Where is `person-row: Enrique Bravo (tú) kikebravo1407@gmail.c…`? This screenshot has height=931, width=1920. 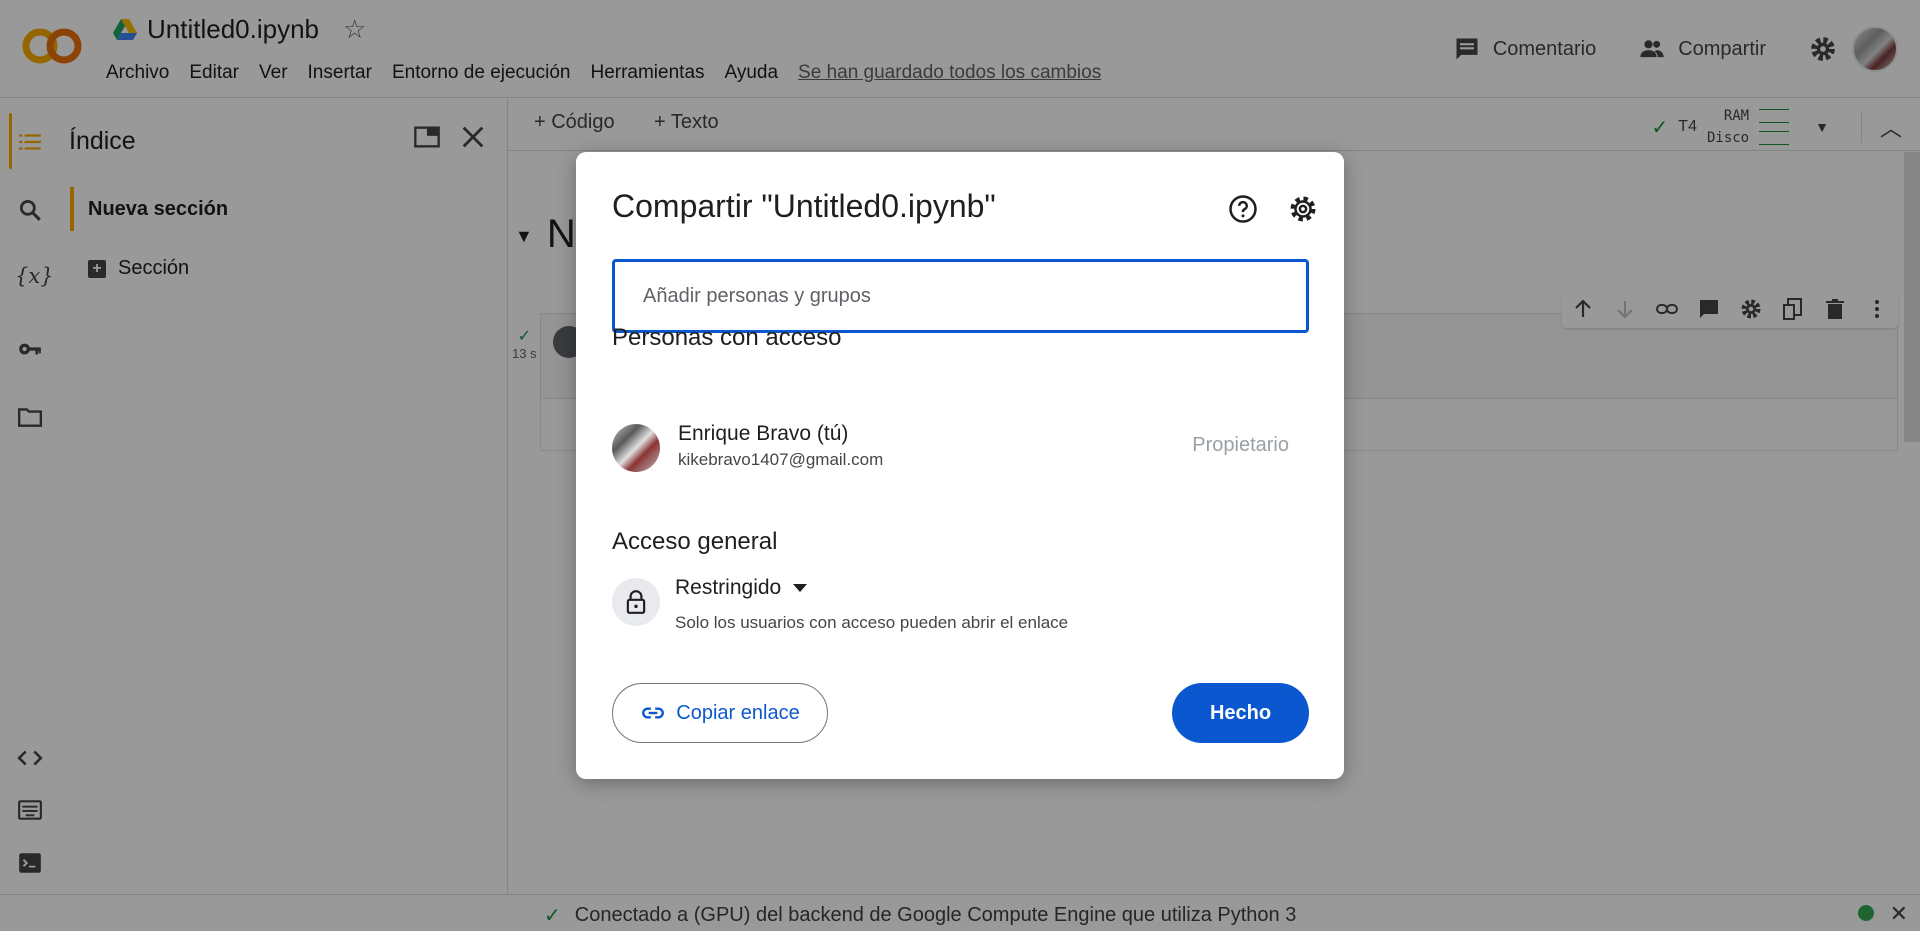 person-row: Enrique Bravo (tú) kikebravo1407@gmail.c… is located at coordinates (960, 447).